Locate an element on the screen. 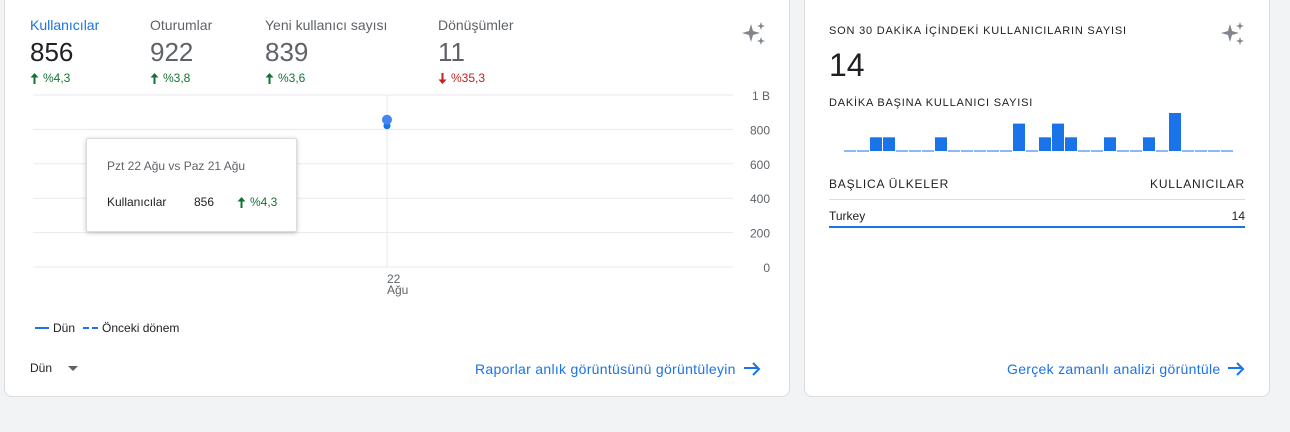 The image size is (1290, 432). metric-value: 922 is located at coordinates (172, 52).